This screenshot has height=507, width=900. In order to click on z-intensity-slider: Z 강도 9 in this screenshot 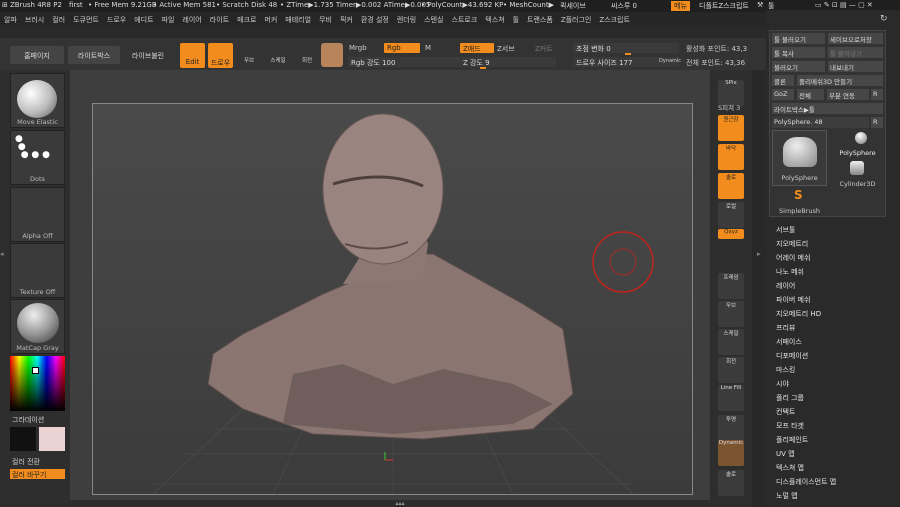, I will do `click(508, 62)`.